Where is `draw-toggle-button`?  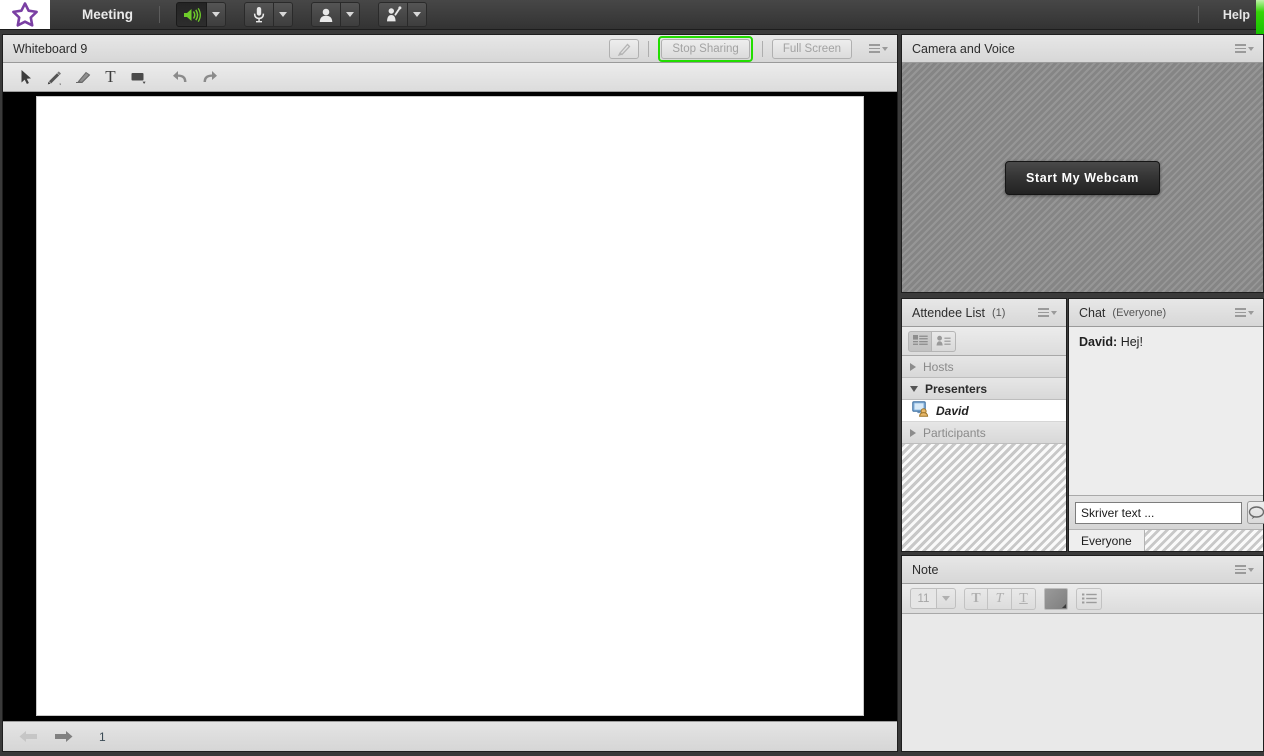
draw-toggle-button is located at coordinates (624, 48).